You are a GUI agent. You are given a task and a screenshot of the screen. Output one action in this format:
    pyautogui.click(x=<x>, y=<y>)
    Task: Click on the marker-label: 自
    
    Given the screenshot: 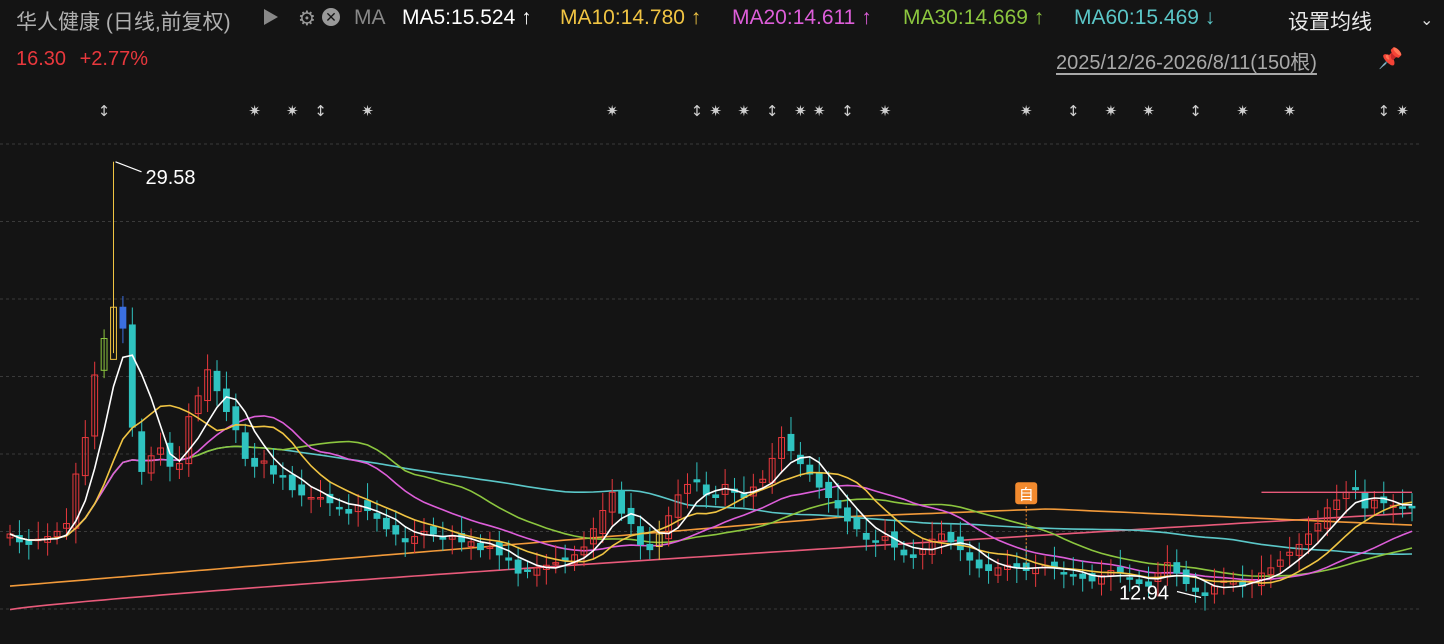 What is the action you would take?
    pyautogui.click(x=1026, y=494)
    